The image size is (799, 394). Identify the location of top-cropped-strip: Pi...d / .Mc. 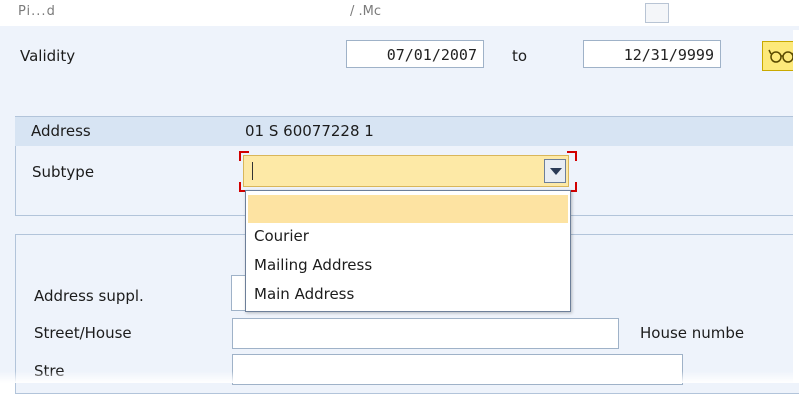
(399, 13).